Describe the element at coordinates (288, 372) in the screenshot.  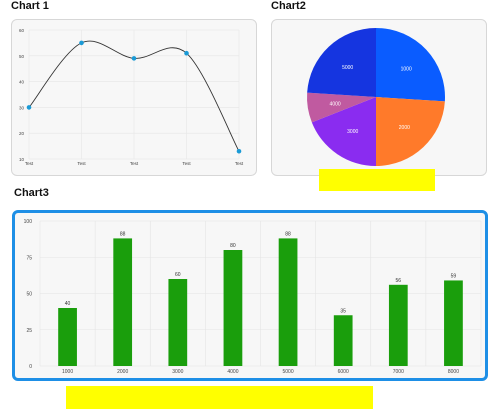
I see `chart3-x-tick: 5000` at that location.